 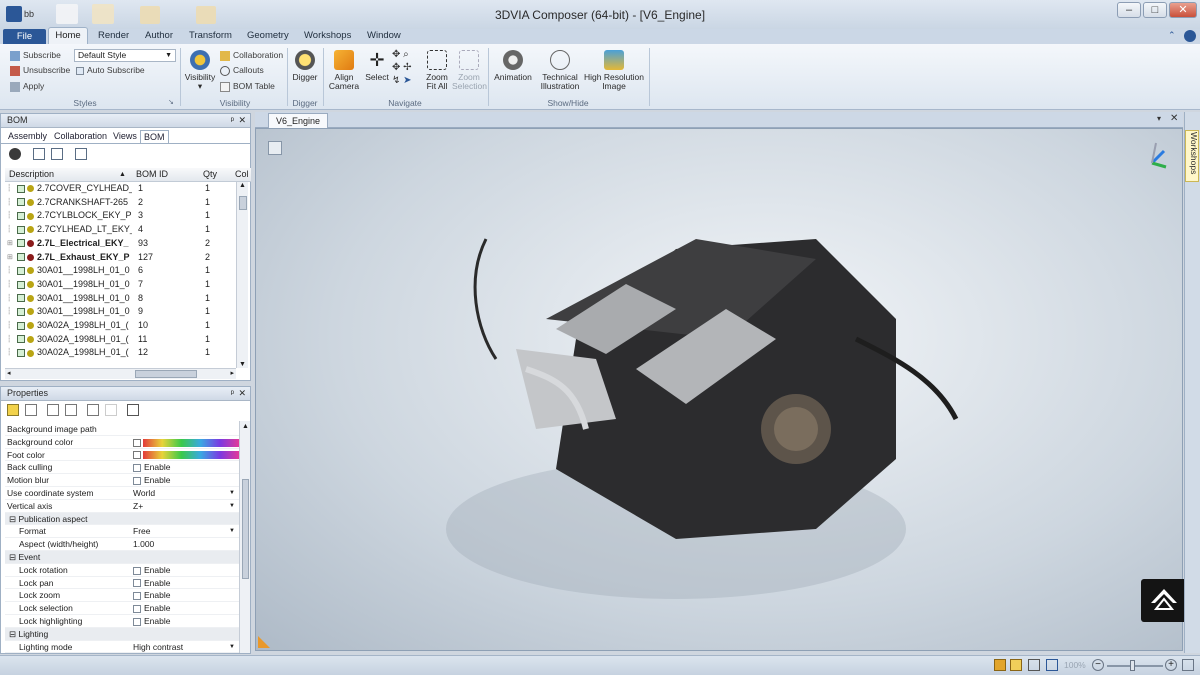 I want to click on bom-table-row: ┆ 30A01__1998LH_01_0 9 1, so click(x=122, y=312).